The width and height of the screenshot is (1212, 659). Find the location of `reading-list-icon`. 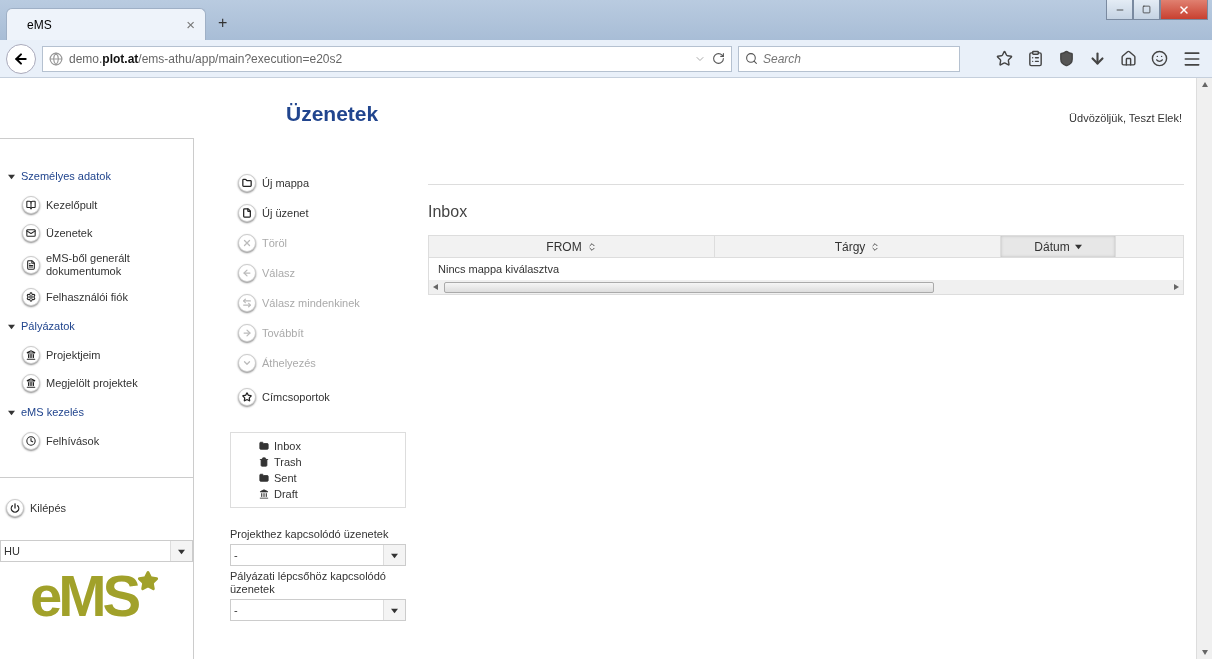

reading-list-icon is located at coordinates (1035, 58).